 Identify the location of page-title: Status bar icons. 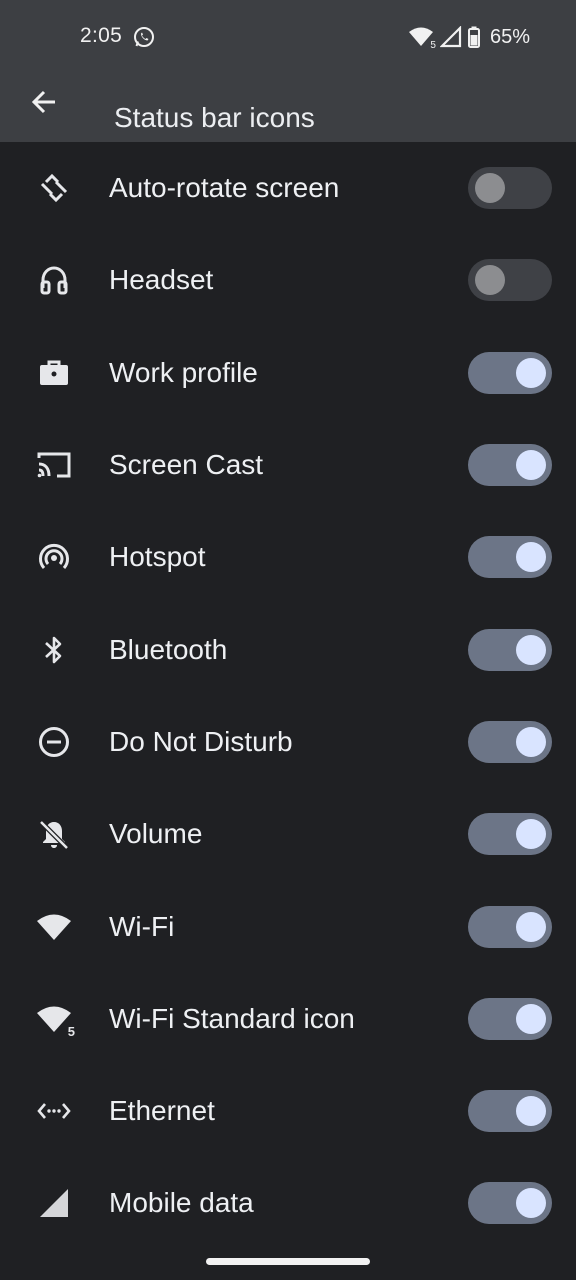
(214, 117).